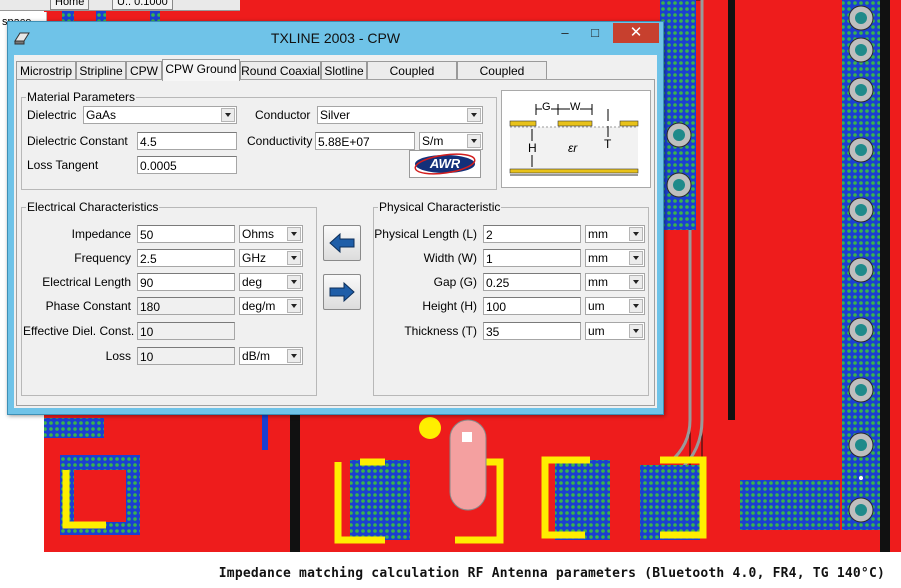  Describe the element at coordinates (160, 115) in the screenshot. I see `dielectric-select: GaAs` at that location.